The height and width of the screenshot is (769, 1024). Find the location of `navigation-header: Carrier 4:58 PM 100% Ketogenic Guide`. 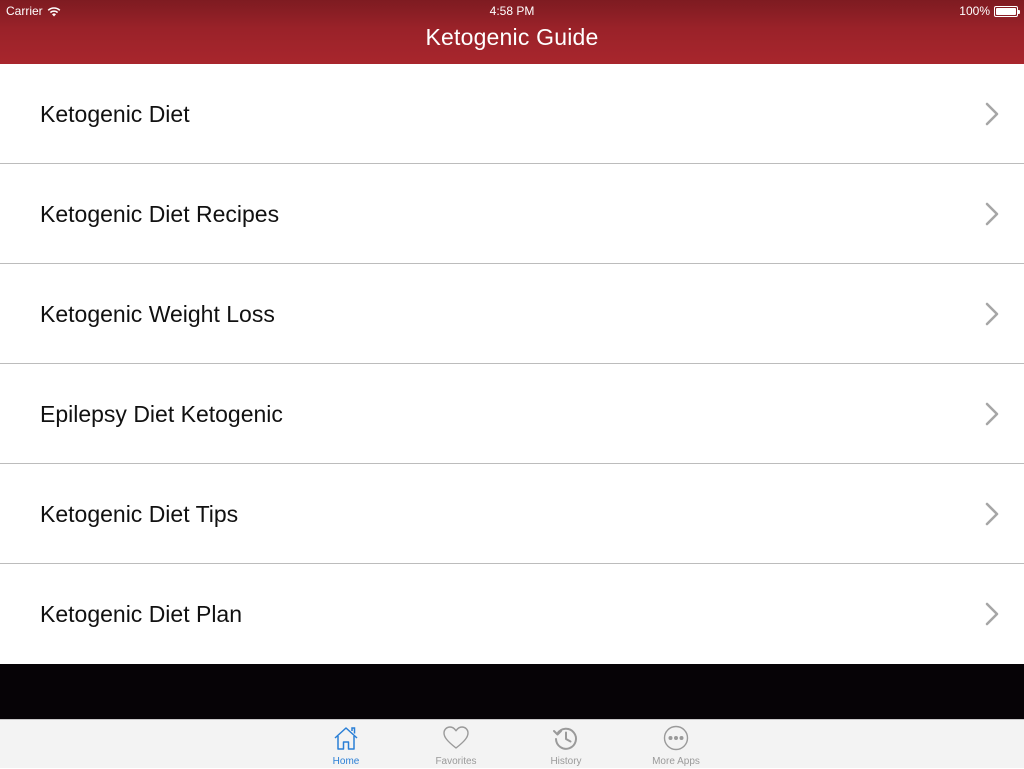

navigation-header: Carrier 4:58 PM 100% Ketogenic Guide is located at coordinates (512, 32).